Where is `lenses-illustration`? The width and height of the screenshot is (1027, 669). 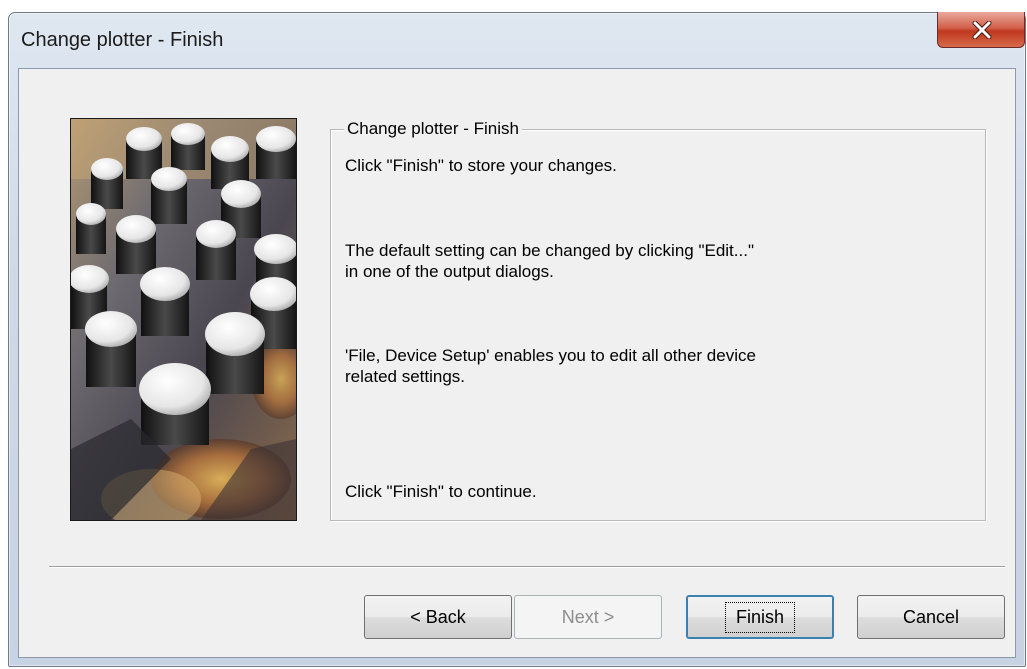
lenses-illustration is located at coordinates (183, 319).